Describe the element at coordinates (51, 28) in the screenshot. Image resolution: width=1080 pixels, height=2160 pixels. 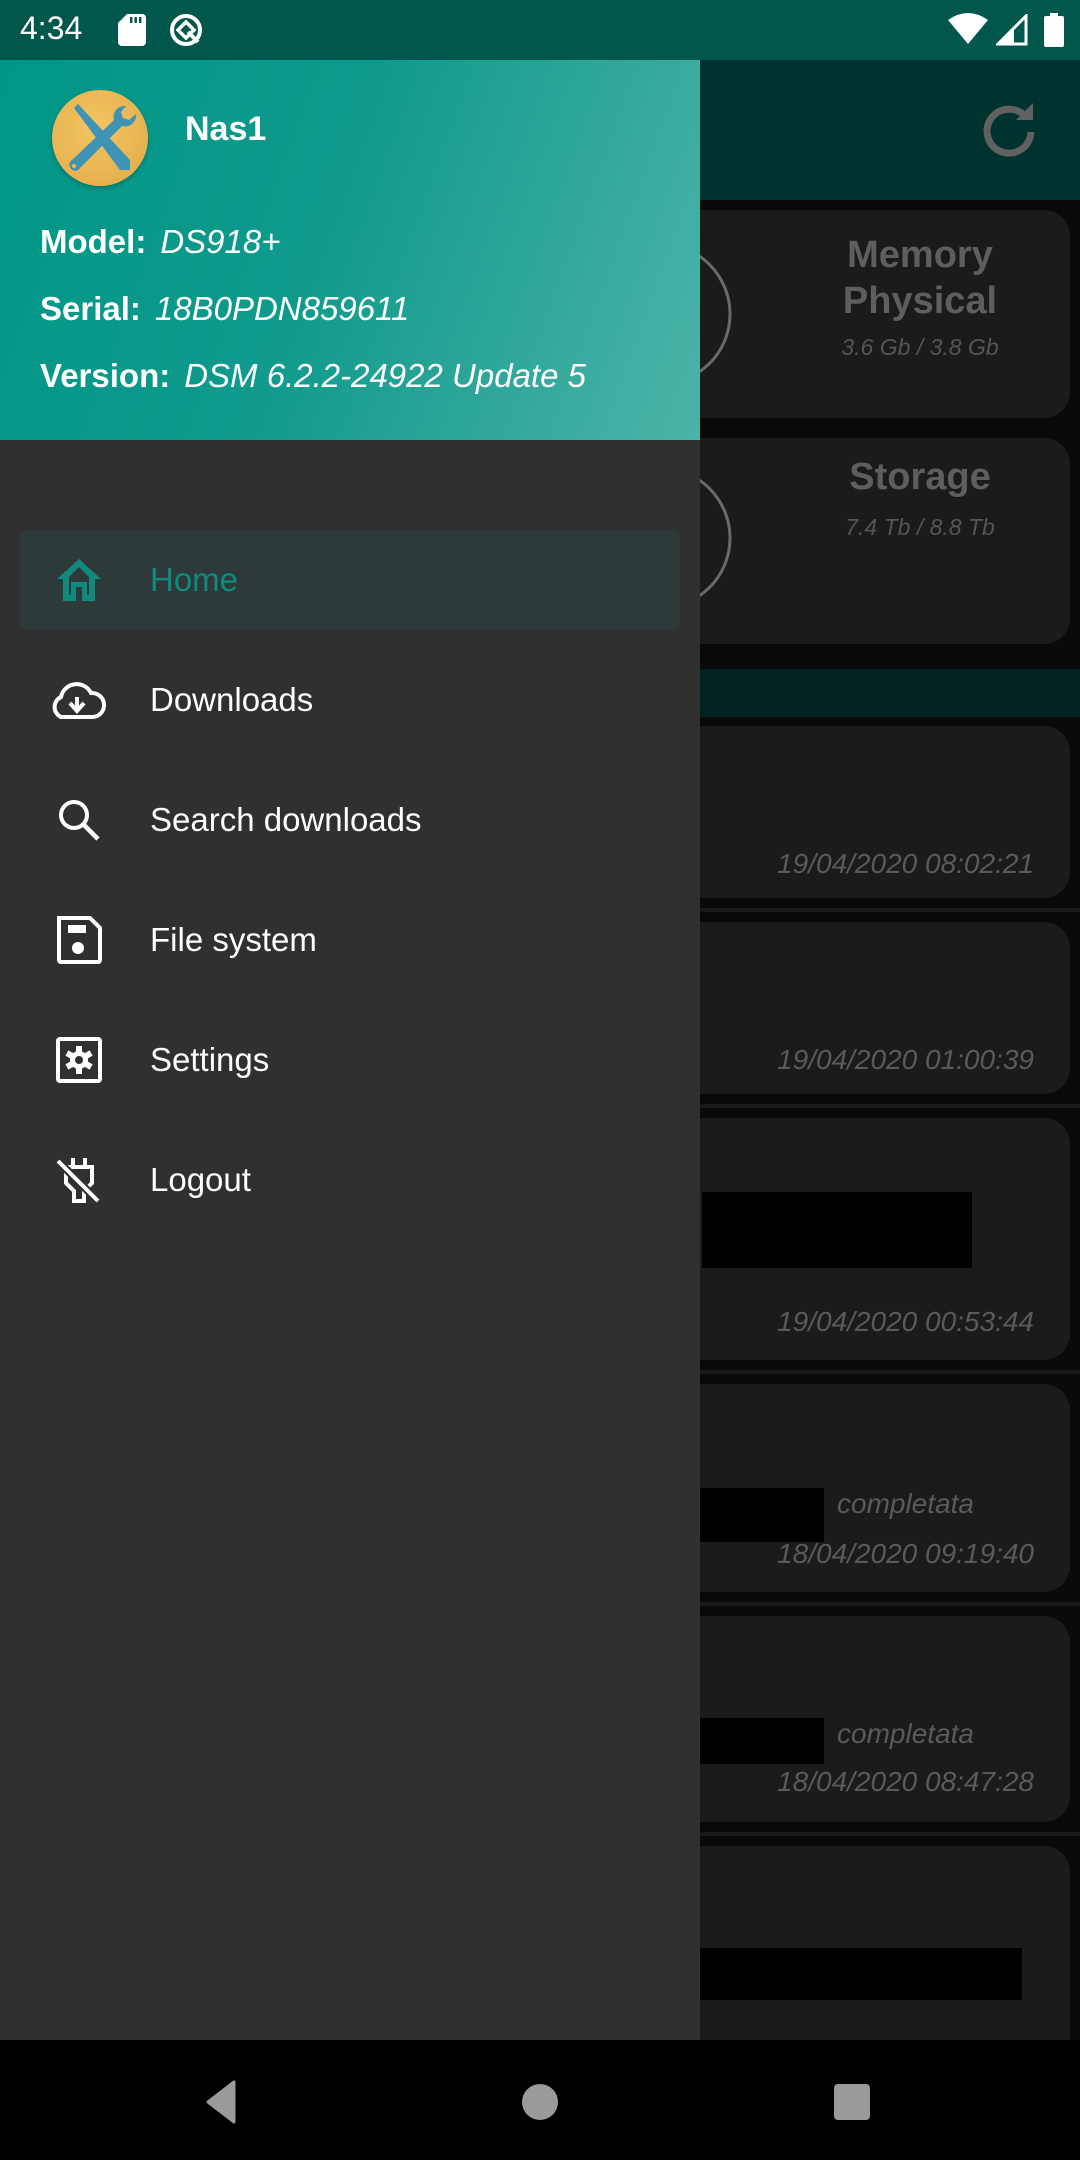
I see `status-time: 4:34` at that location.